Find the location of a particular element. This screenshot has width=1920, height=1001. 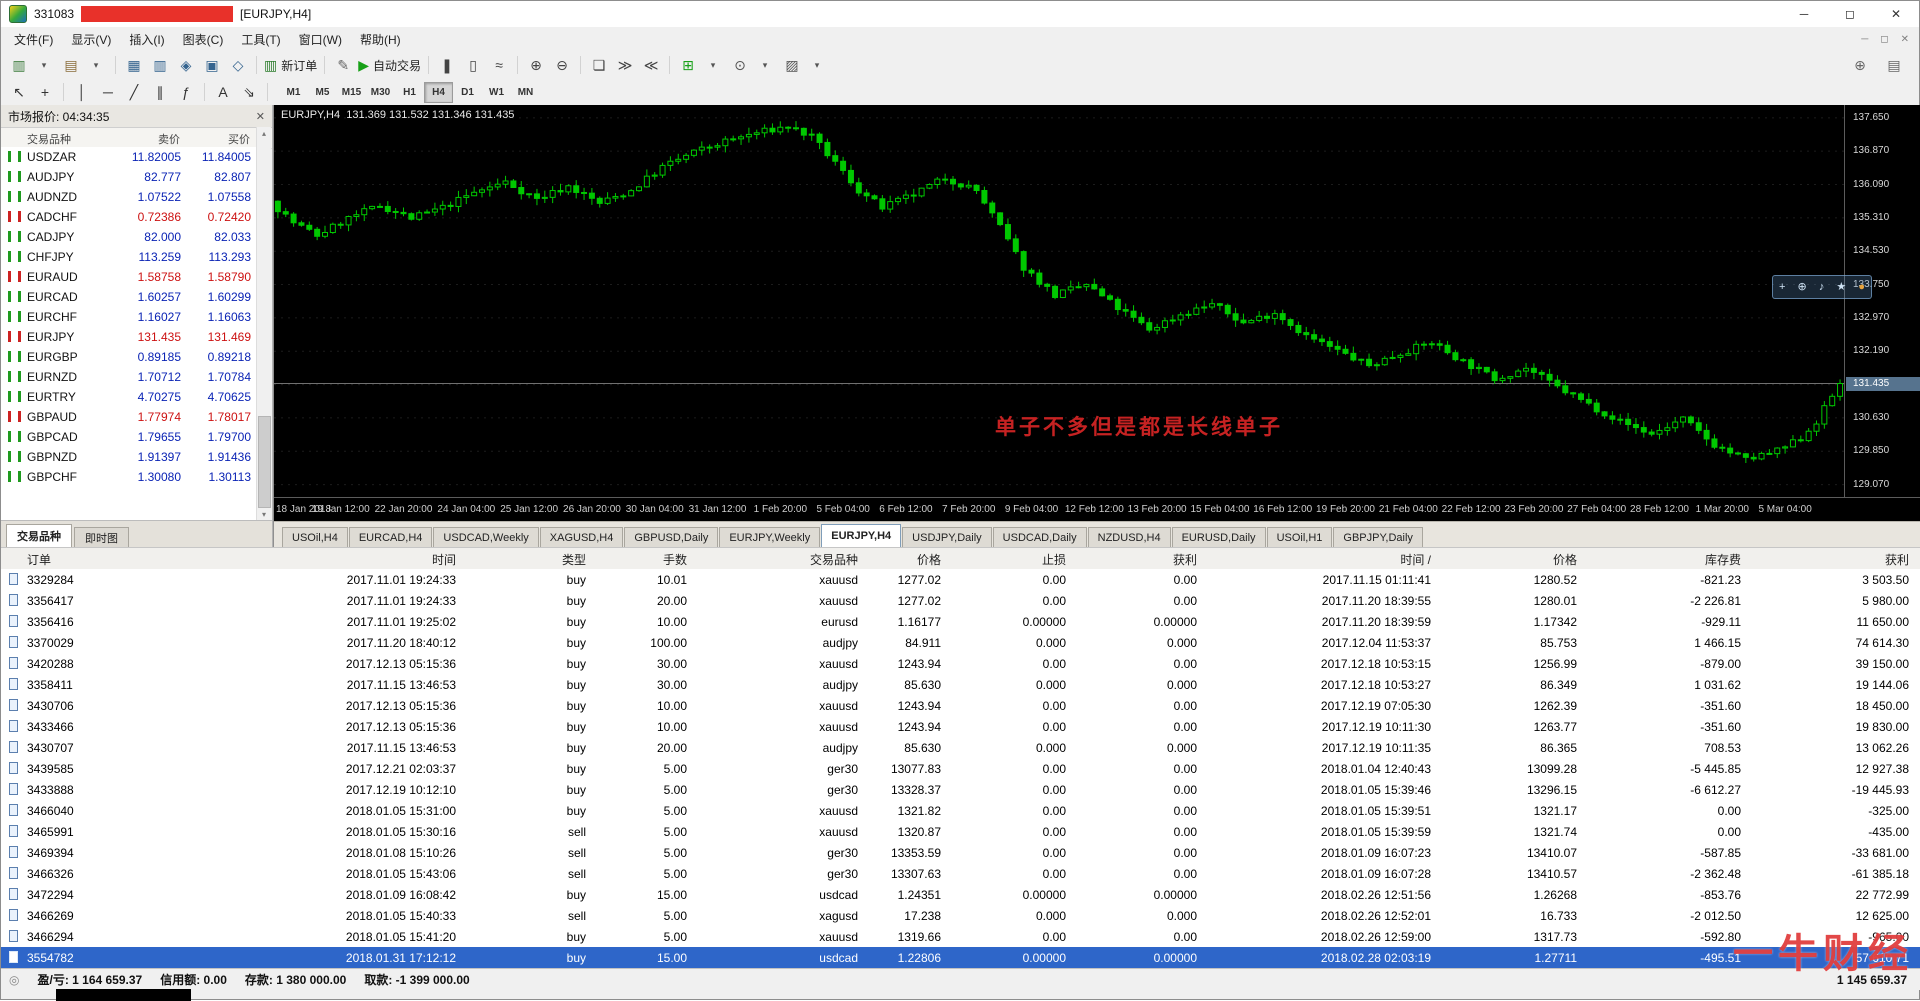

chart-tab-usoil-h1: USOil,H1 is located at coordinates (1299, 537).